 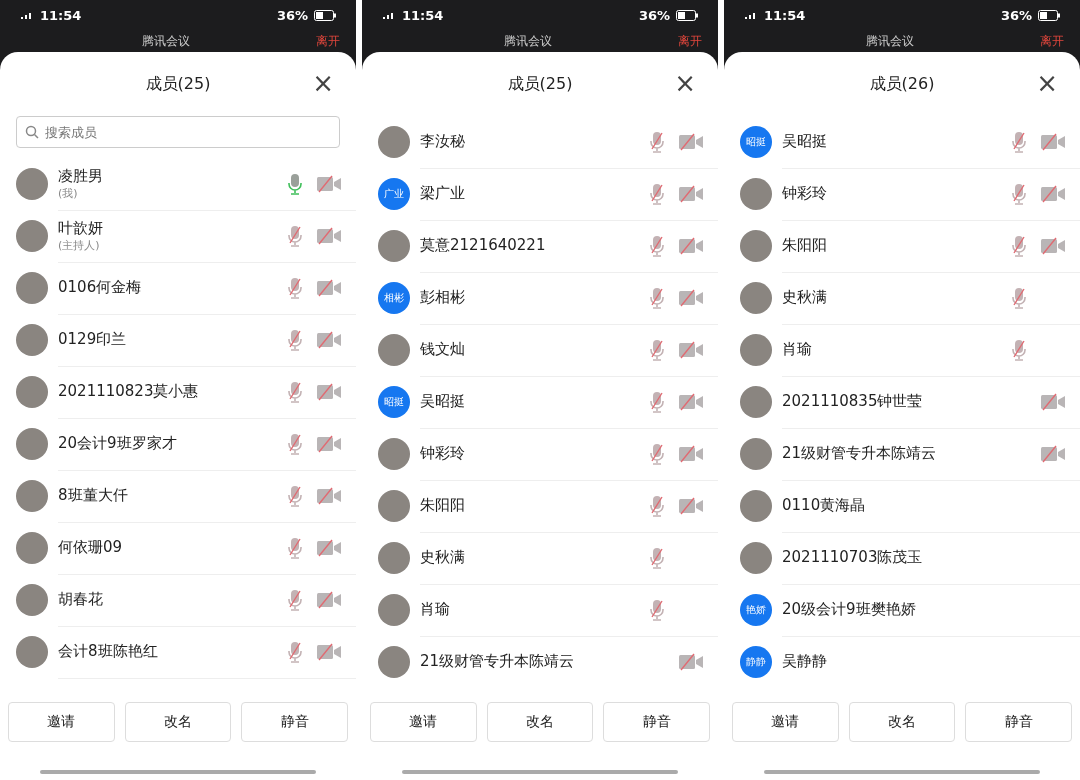 I want to click on member-name: 何依珊09, so click(x=91, y=547).